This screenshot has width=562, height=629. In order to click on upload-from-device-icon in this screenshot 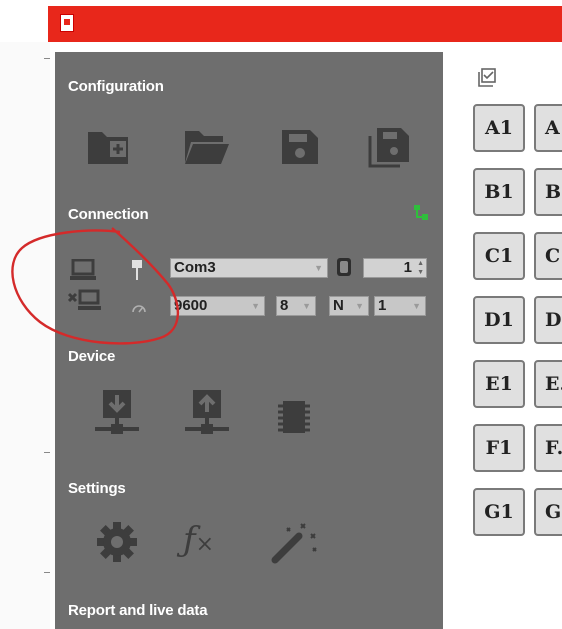, I will do `click(207, 412)`.